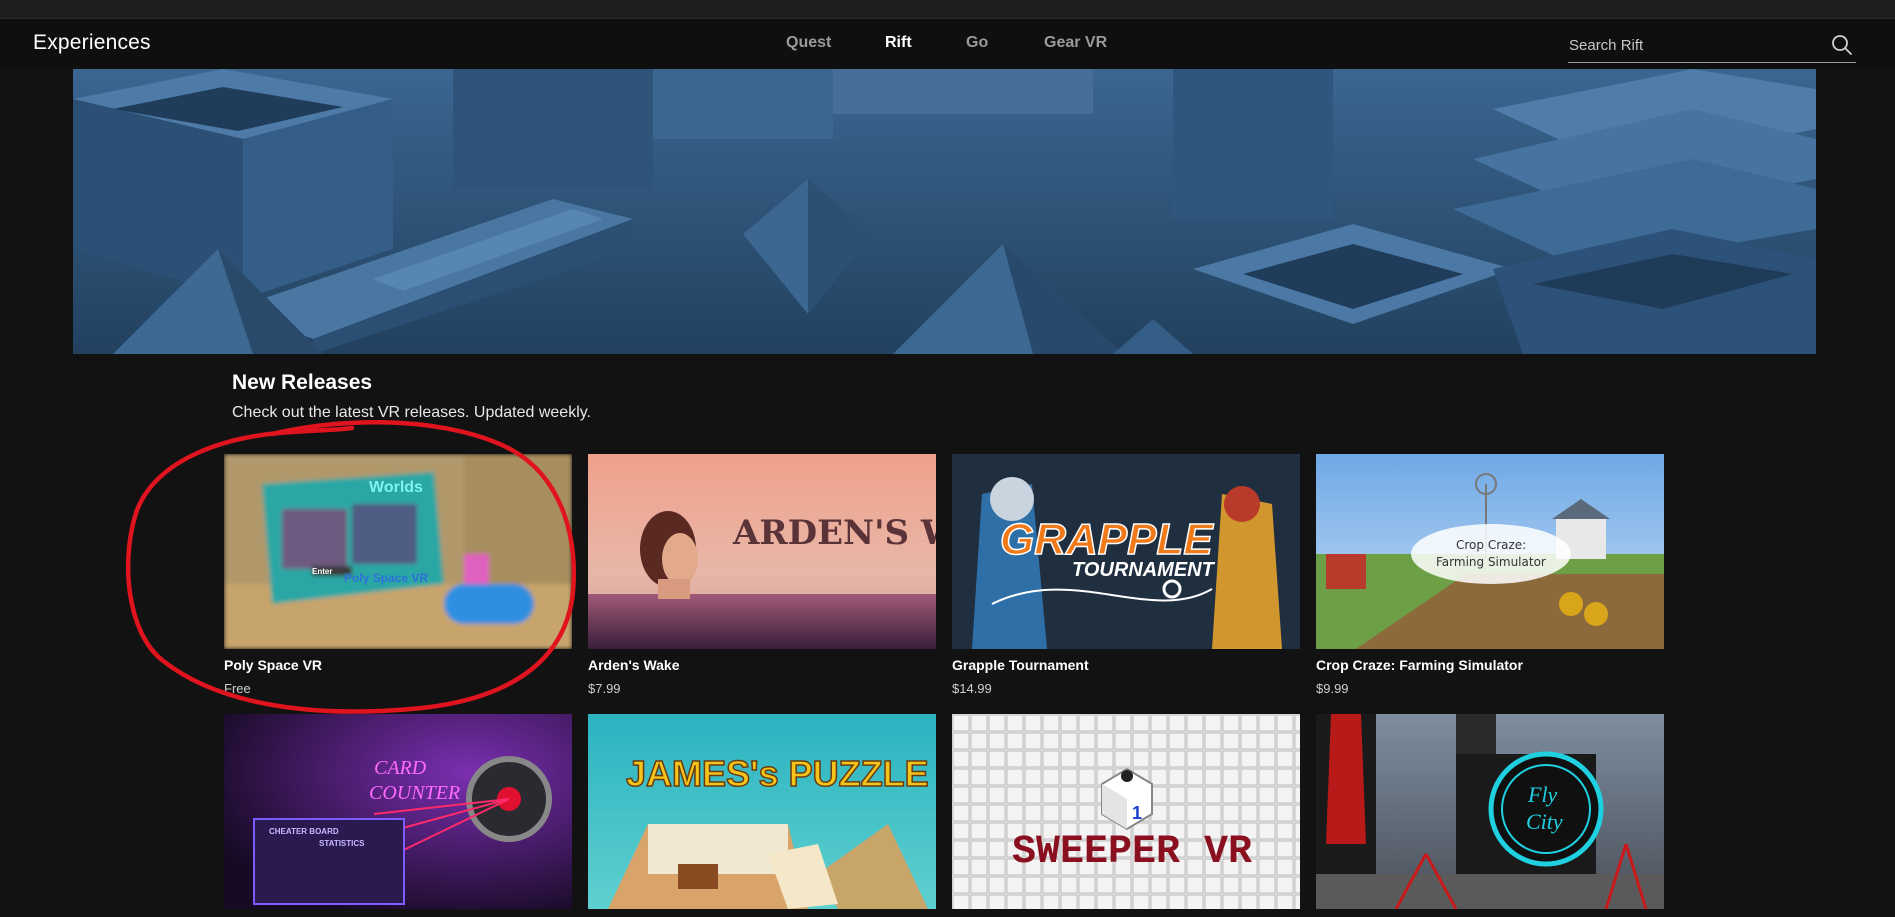 This screenshot has height=917, width=1895. Describe the element at coordinates (396, 487) in the screenshot. I see `art-text: Worlds` at that location.